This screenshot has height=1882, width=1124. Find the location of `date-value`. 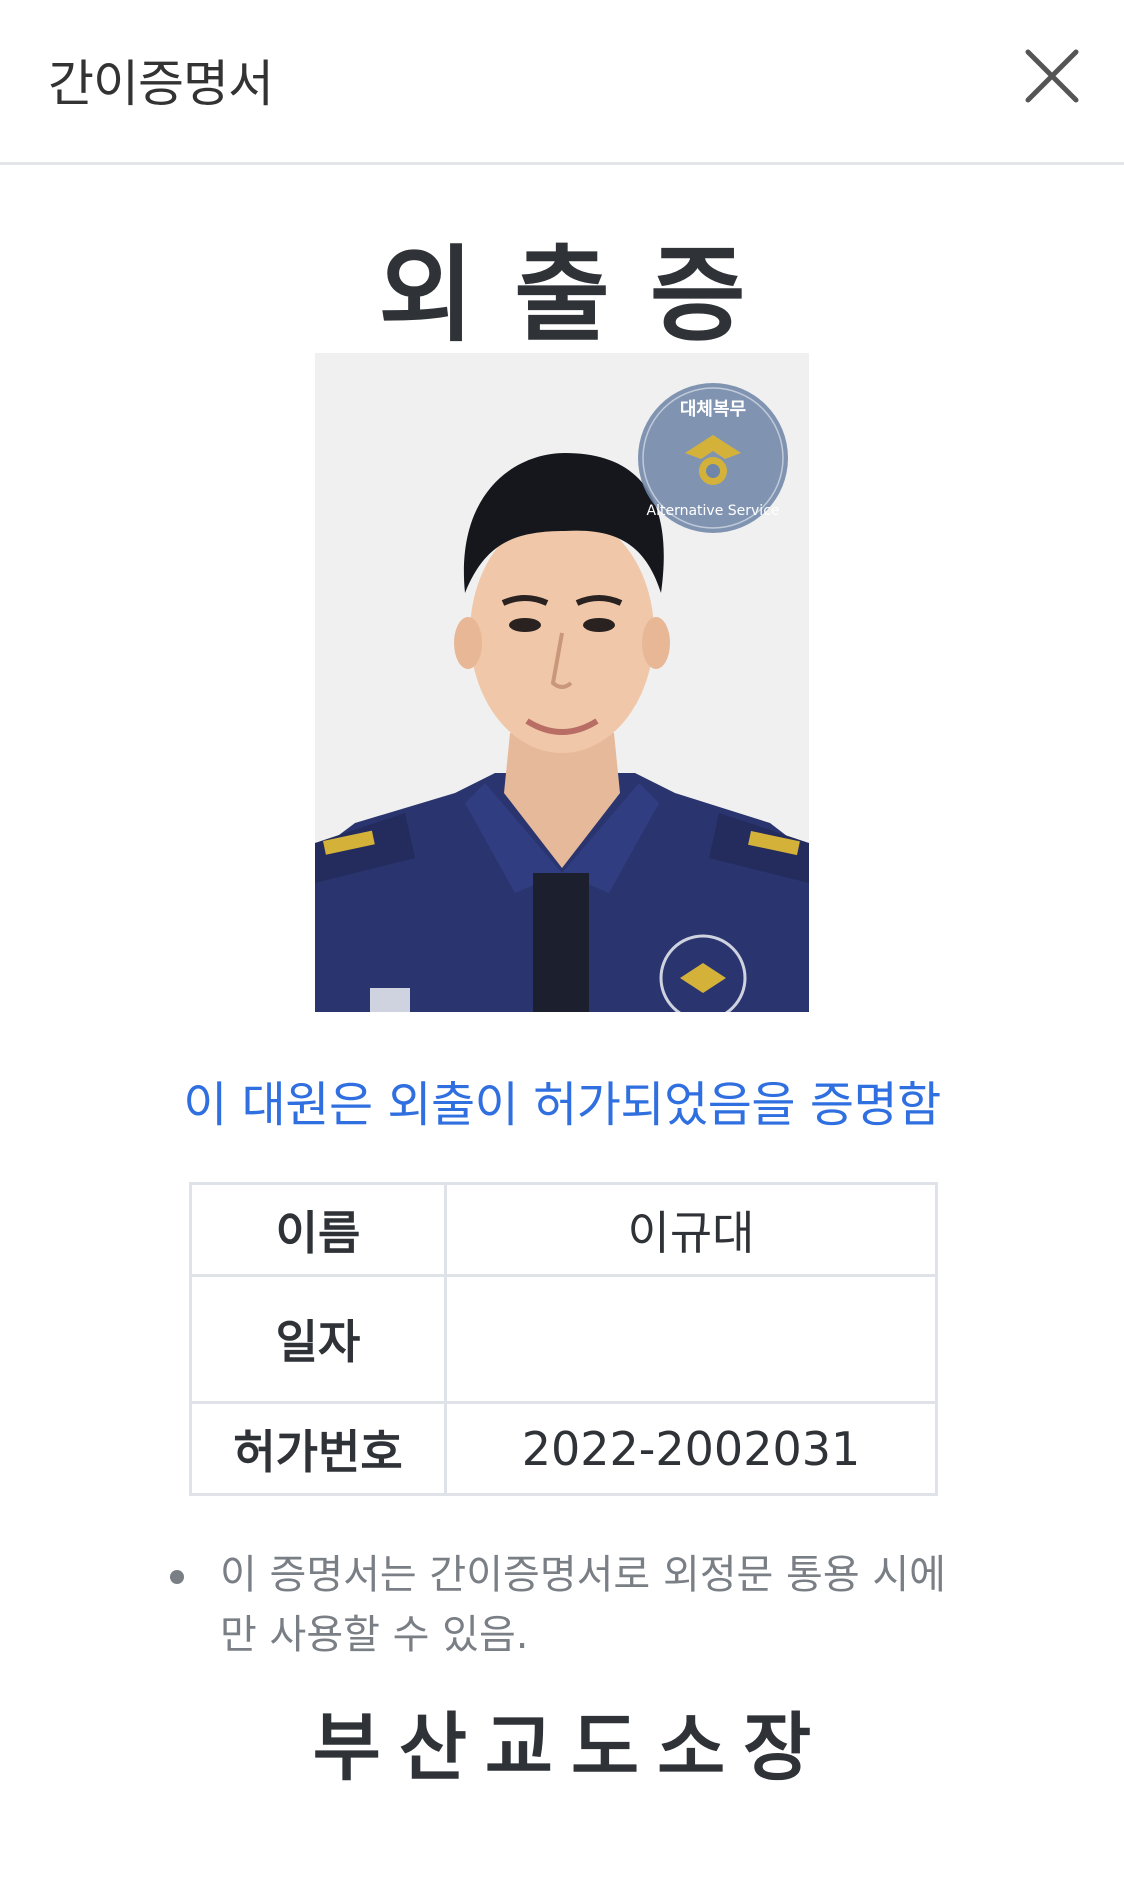

date-value is located at coordinates (691, 1339).